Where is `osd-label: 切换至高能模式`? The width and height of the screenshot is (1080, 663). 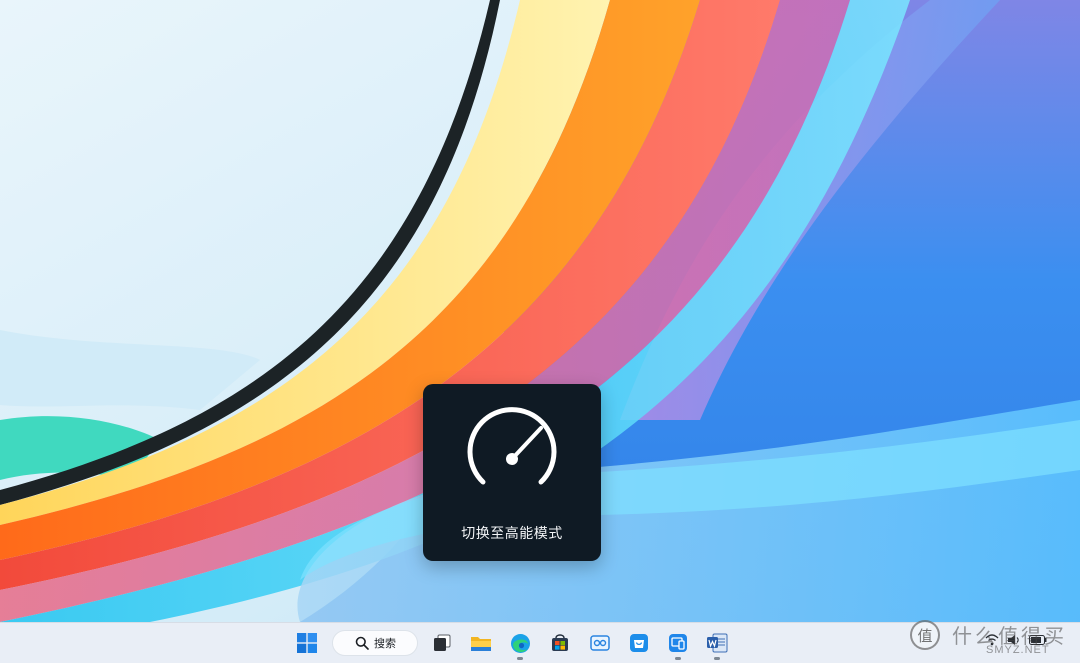 osd-label: 切换至高能模式 is located at coordinates (512, 533).